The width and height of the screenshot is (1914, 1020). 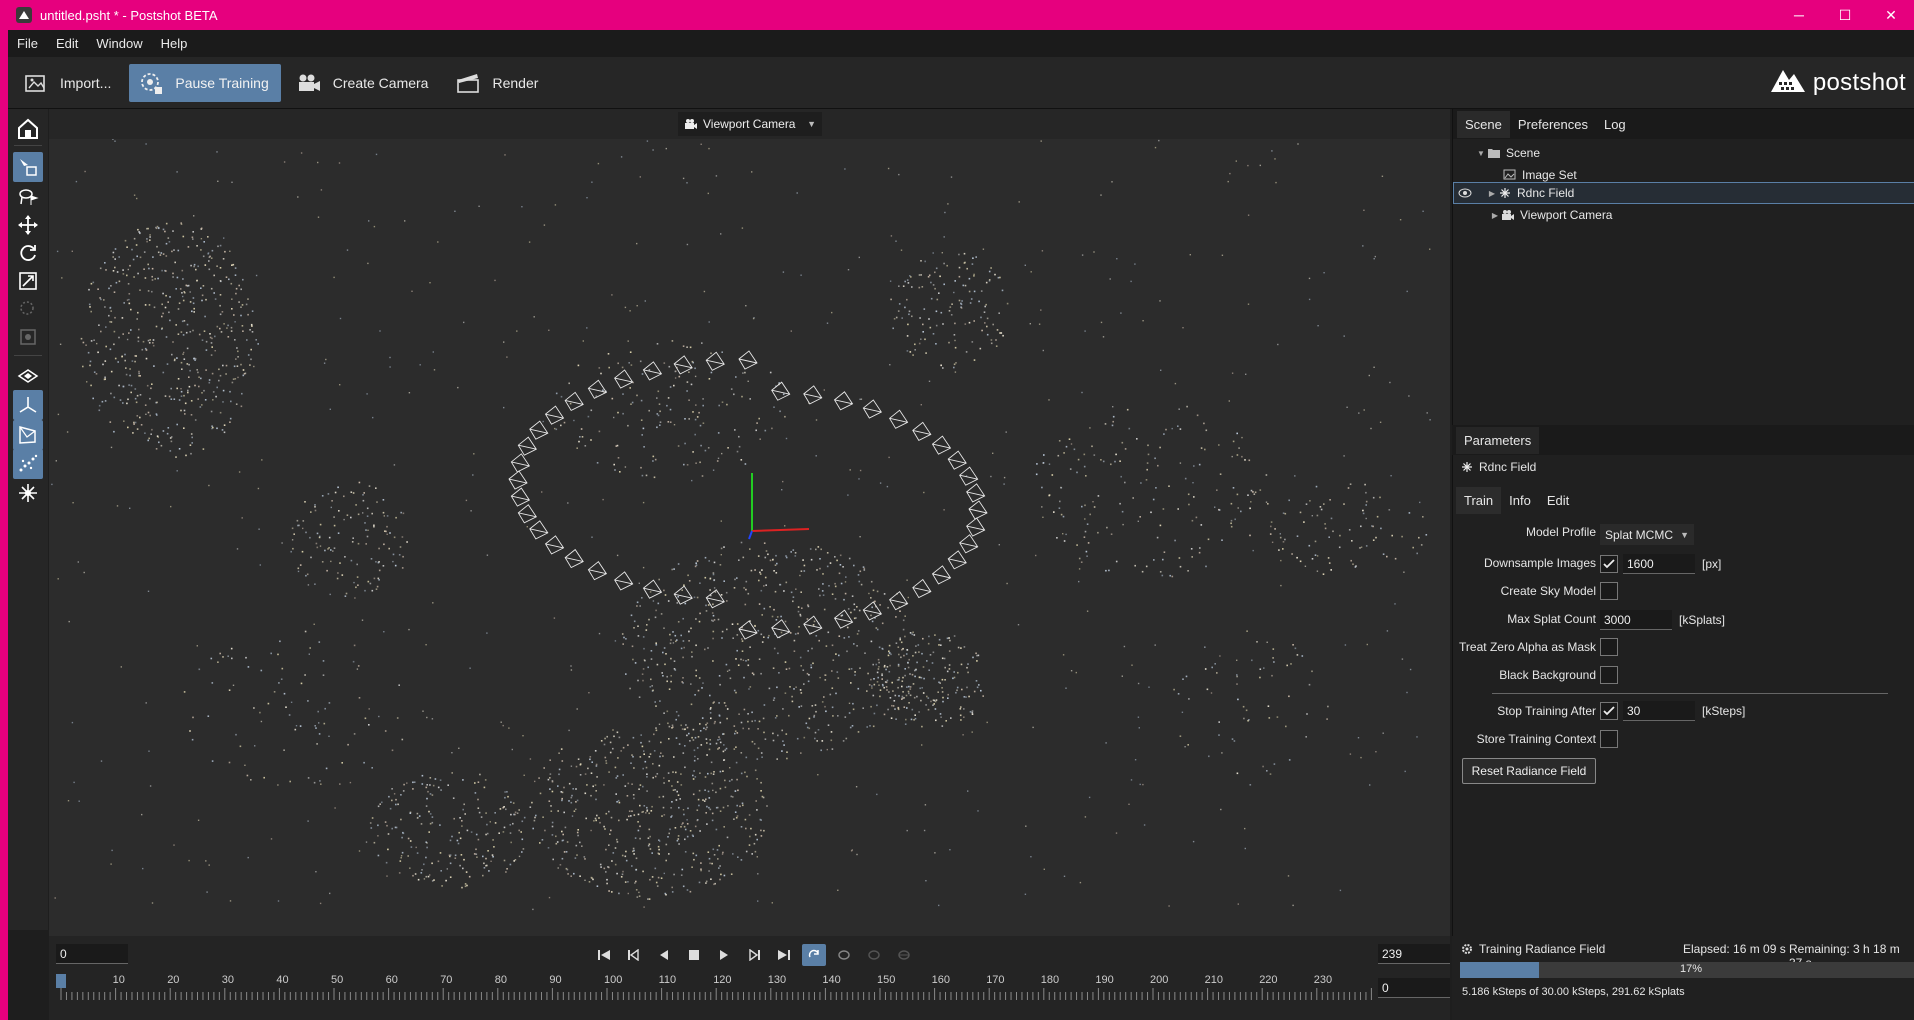 What do you see at coordinates (634, 955) in the screenshot?
I see `prev-key-button` at bounding box center [634, 955].